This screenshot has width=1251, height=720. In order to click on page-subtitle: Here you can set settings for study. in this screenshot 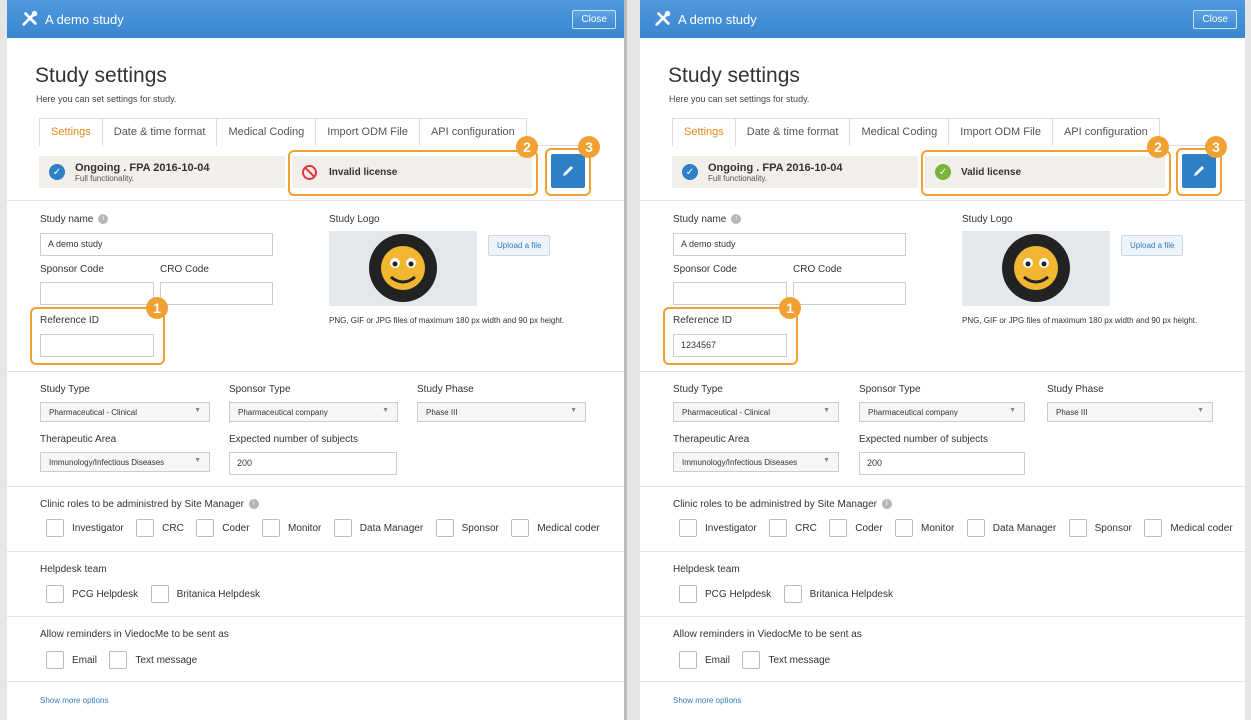, I will do `click(739, 99)`.